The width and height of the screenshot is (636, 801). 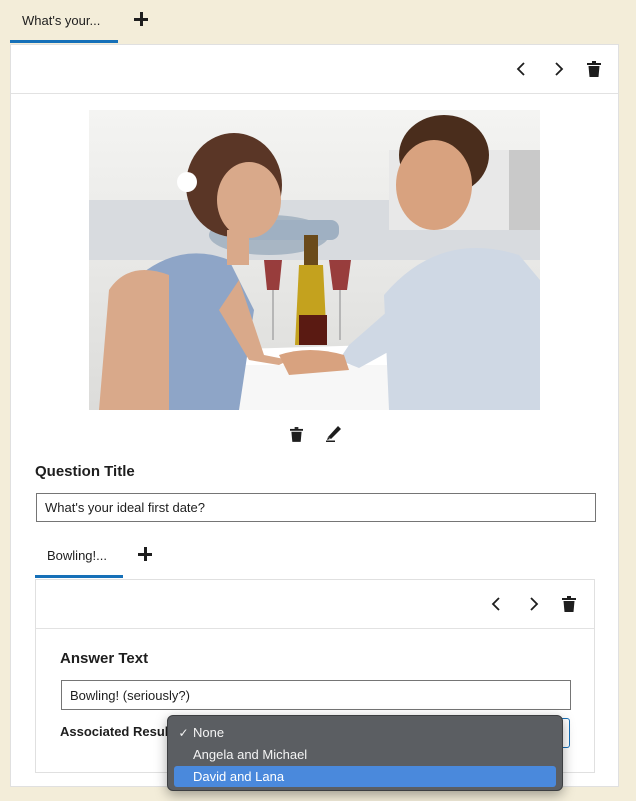 What do you see at coordinates (496, 604) in the screenshot?
I see `answer-chevron-left-icon` at bounding box center [496, 604].